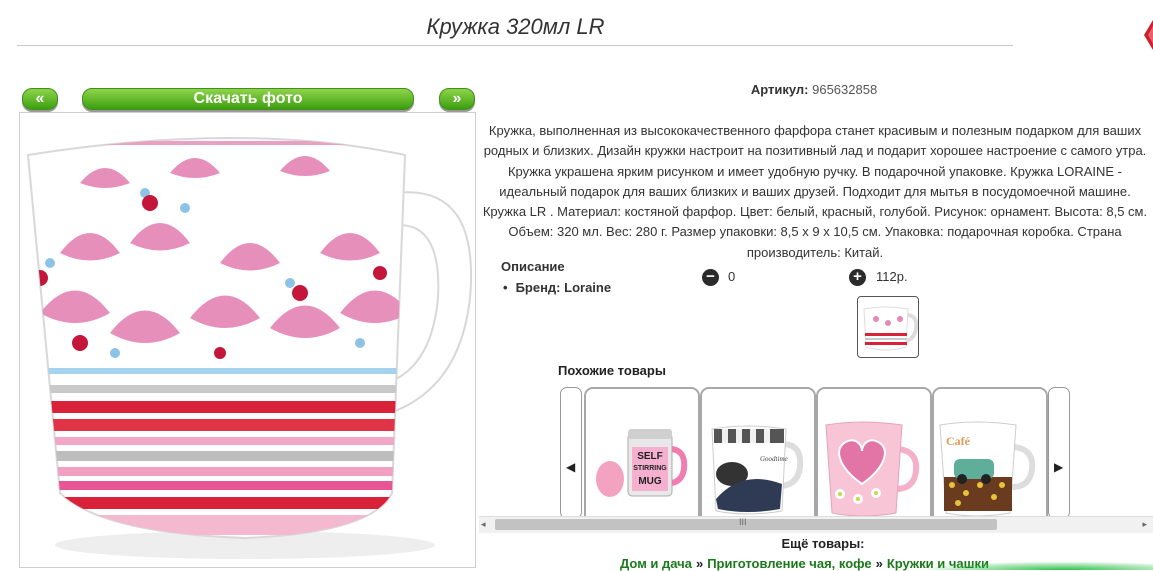  I want to click on article-label: Артикул:, so click(779, 89).